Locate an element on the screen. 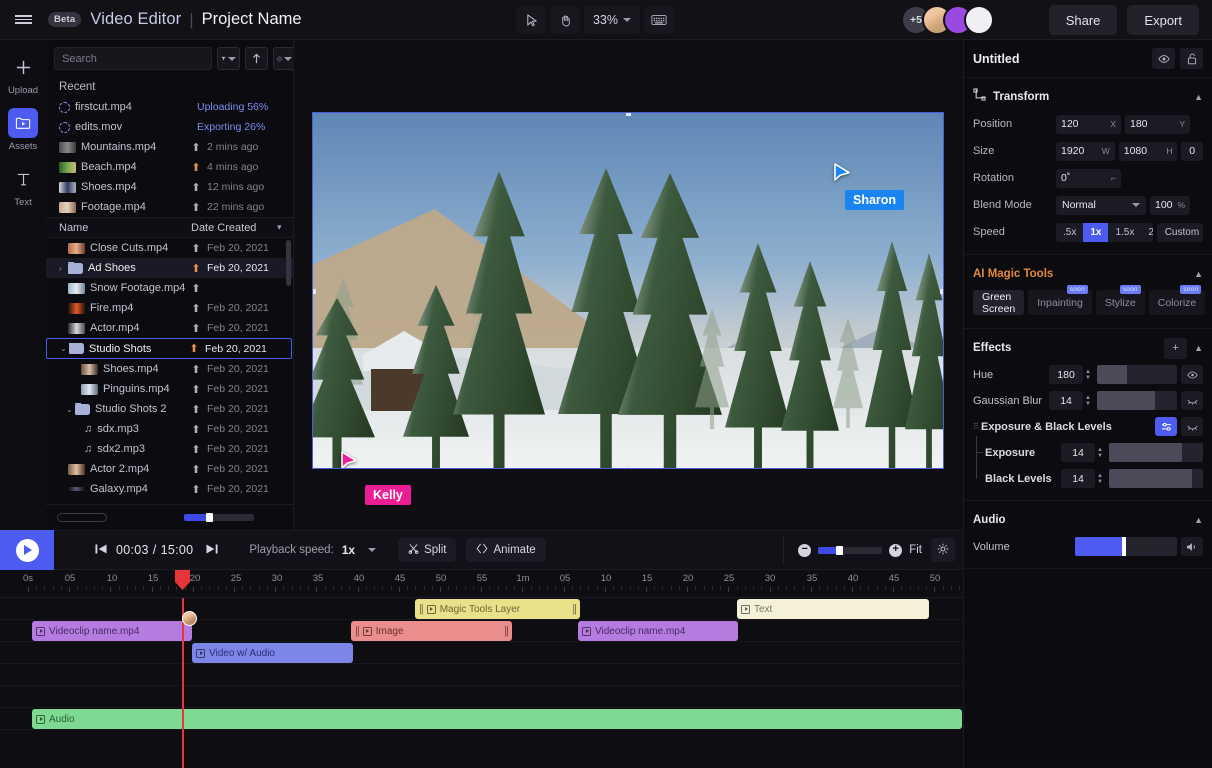  list-item: ♫ sdx.mp3 ⬆ Feb 20, 2021 is located at coordinates (169, 429).